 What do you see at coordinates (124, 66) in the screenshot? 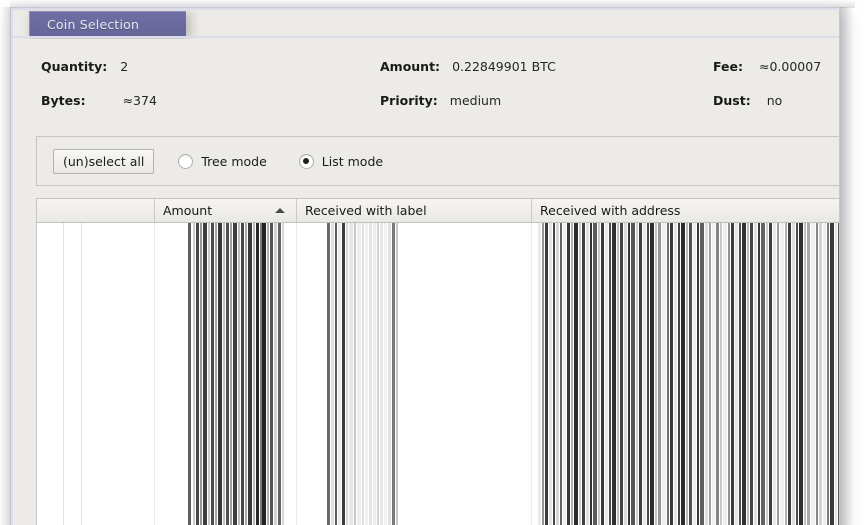
I see `quantity-value: 2` at bounding box center [124, 66].